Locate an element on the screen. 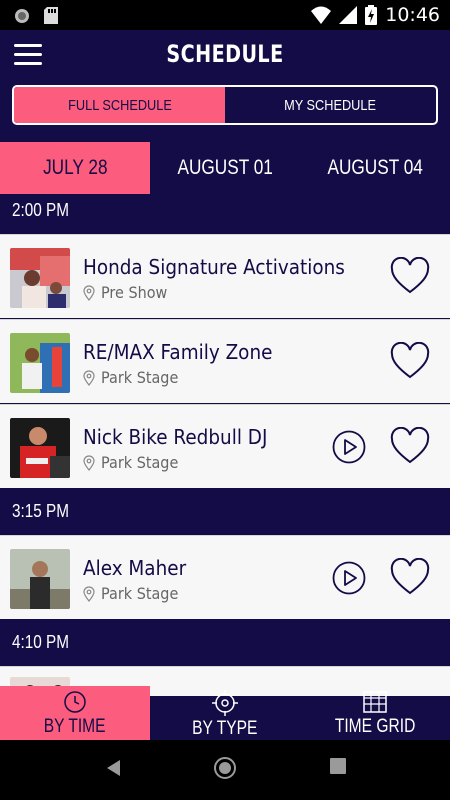 This screenshot has width=450, height=800. event-title: Alex Maher is located at coordinates (135, 568).